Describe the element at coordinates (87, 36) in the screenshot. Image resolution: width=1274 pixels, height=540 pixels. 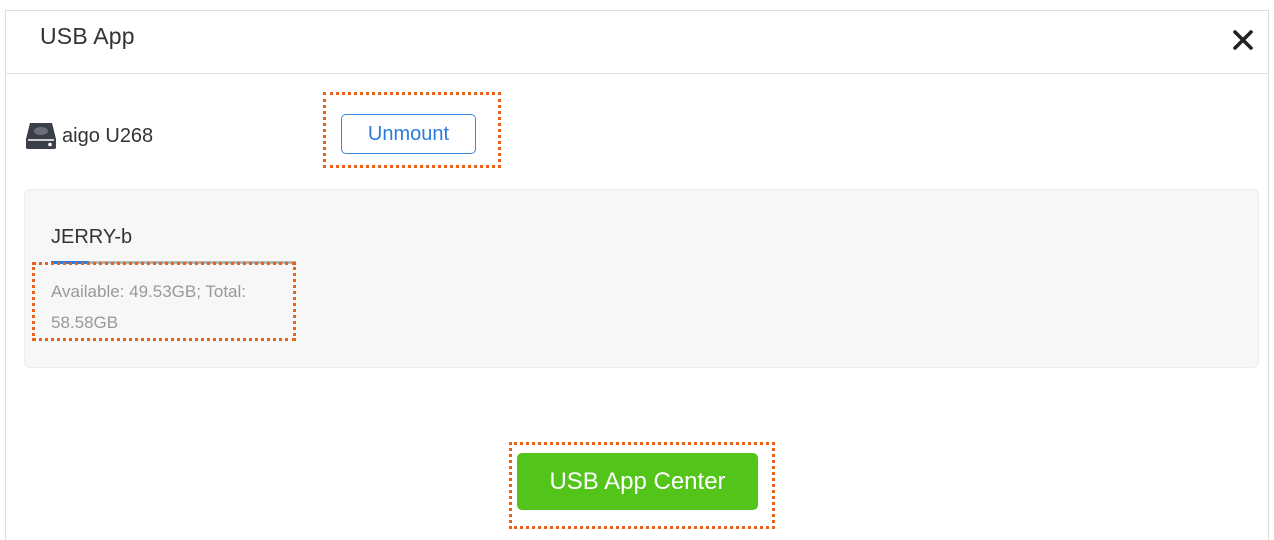
I see `dialog-title: USB App` at that location.